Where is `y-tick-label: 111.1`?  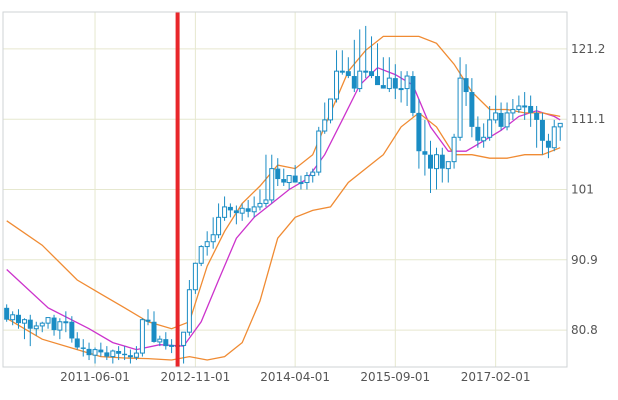
y-tick-label: 111.1 is located at coordinates (588, 119).